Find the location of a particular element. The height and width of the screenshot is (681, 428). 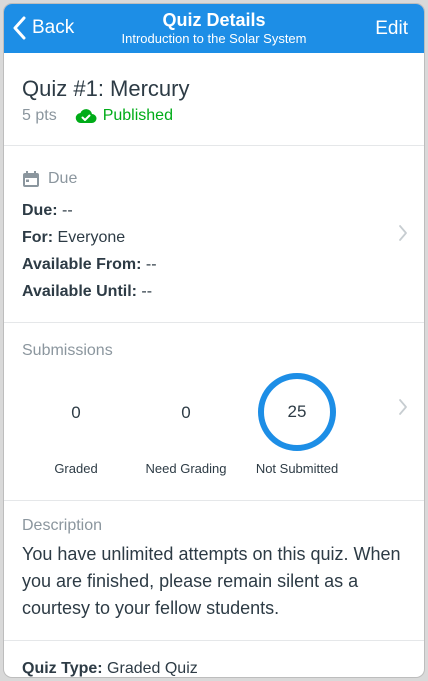

graded-value: 0 is located at coordinates (76, 412).